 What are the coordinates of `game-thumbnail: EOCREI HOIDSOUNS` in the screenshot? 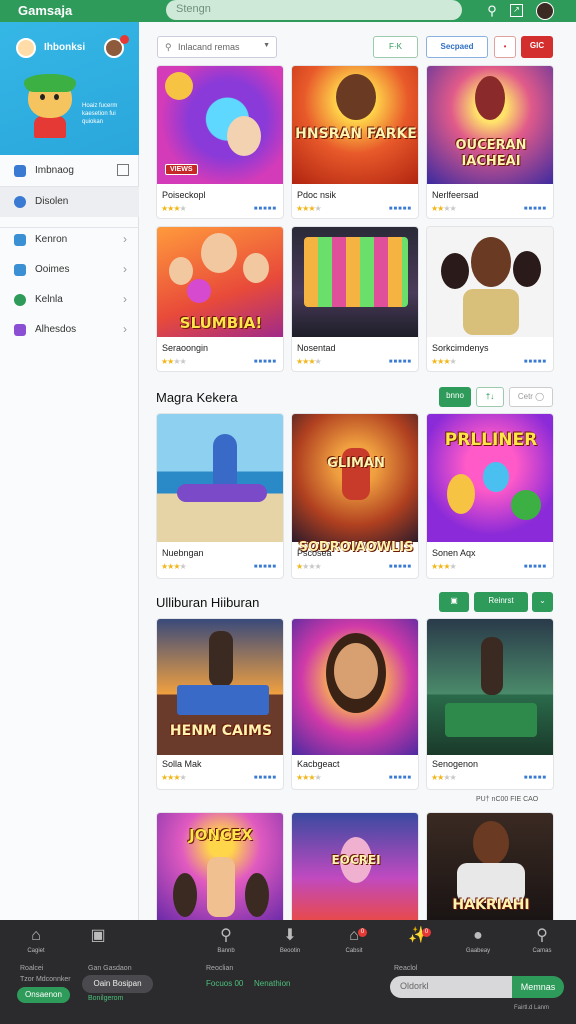 It's located at (355, 866).